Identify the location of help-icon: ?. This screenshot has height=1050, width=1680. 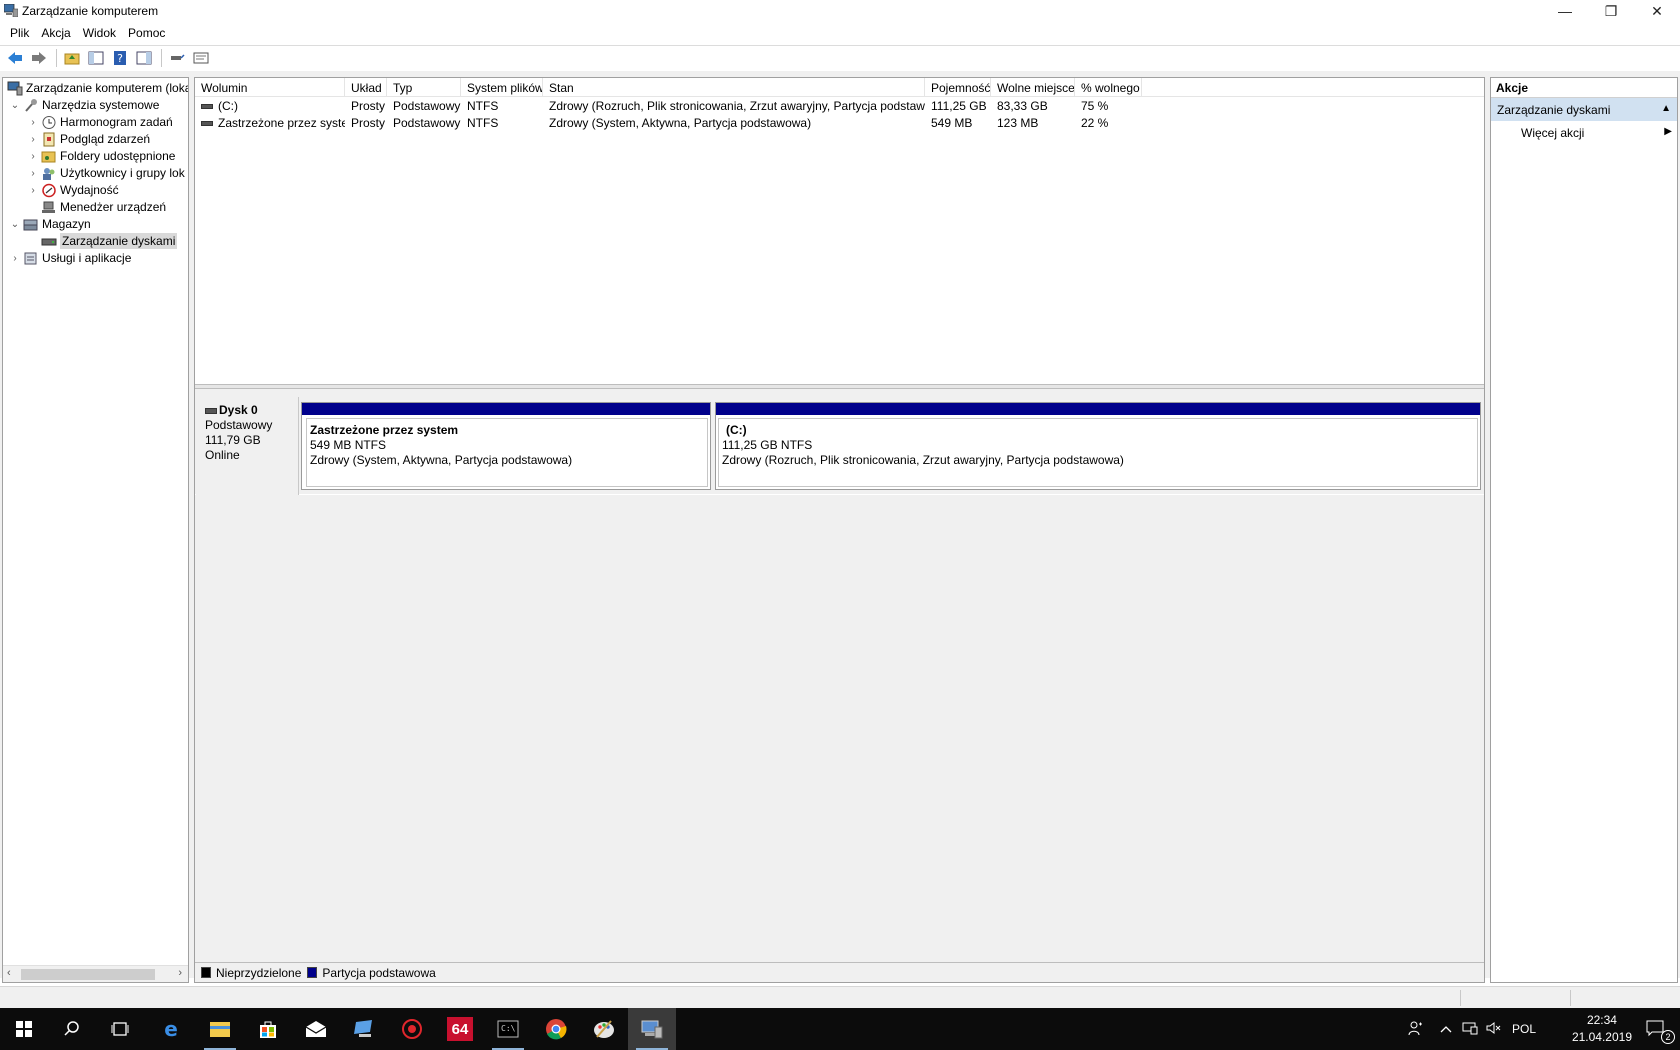
(120, 58).